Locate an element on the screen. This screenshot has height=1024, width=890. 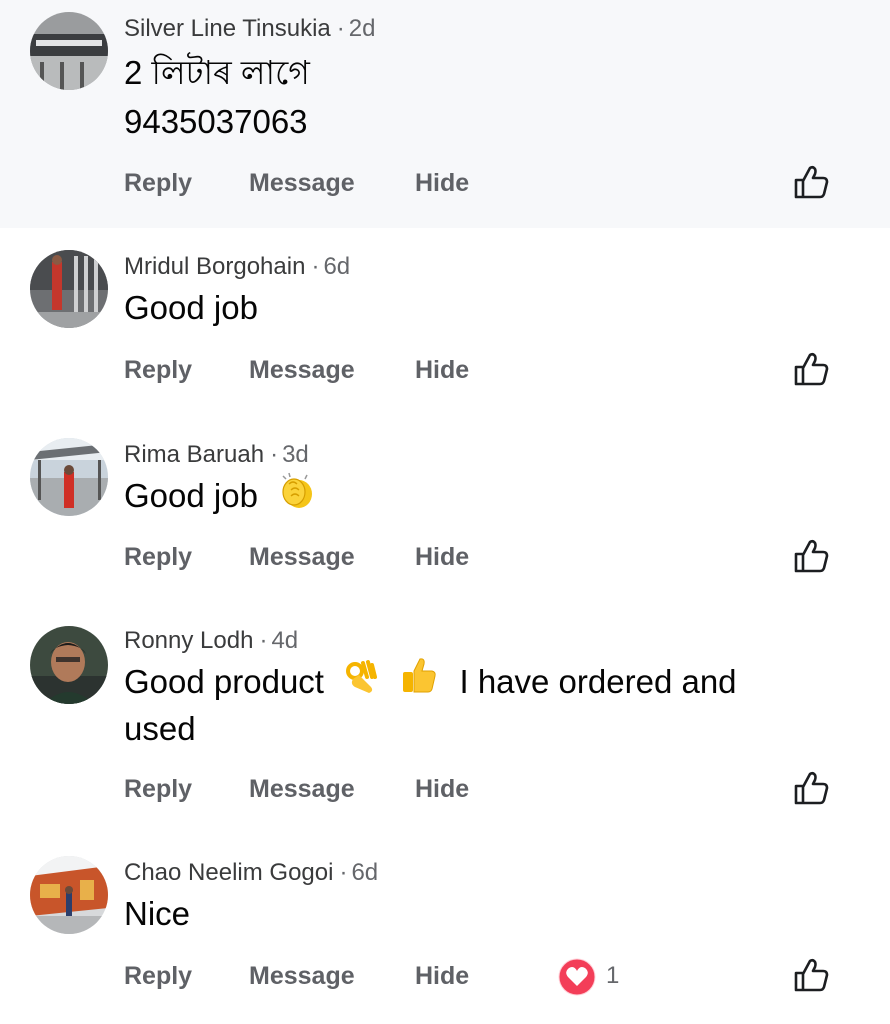
comment-text-part: I have ordered and is located at coordinates (598, 681).